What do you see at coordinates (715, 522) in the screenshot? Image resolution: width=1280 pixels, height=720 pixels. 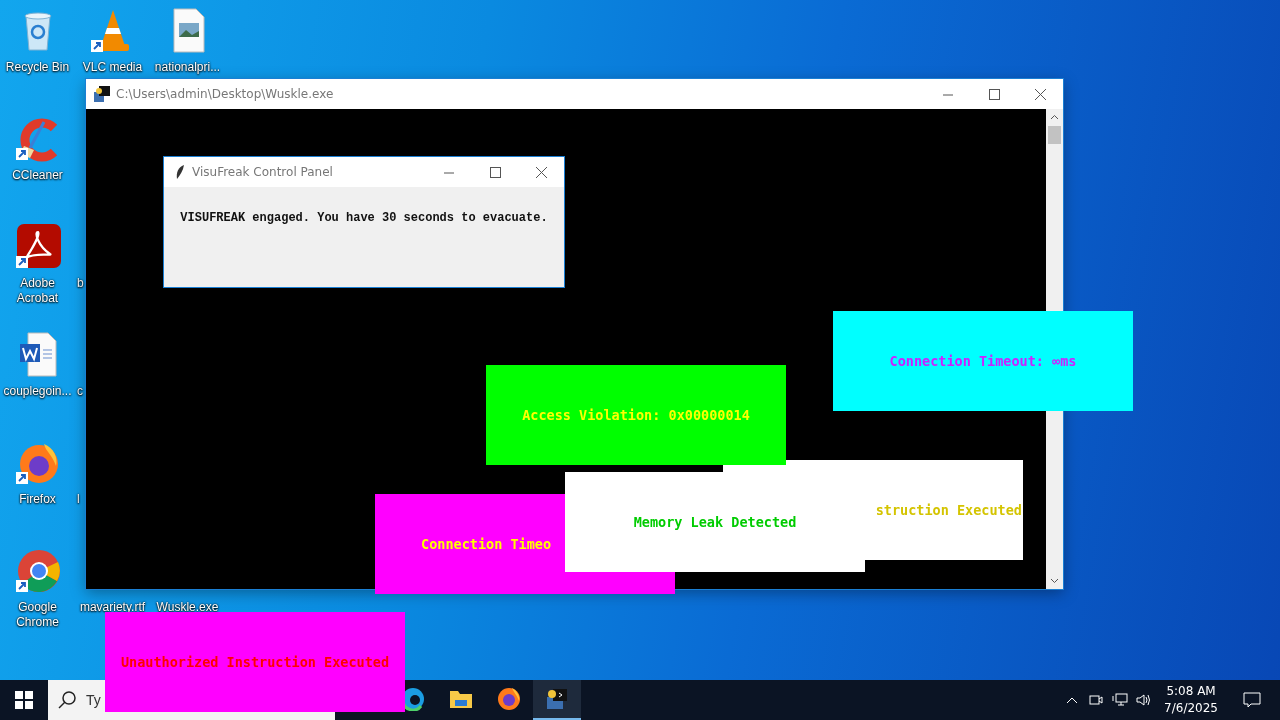 I see `error-message: Memory Leak Detected` at bounding box center [715, 522].